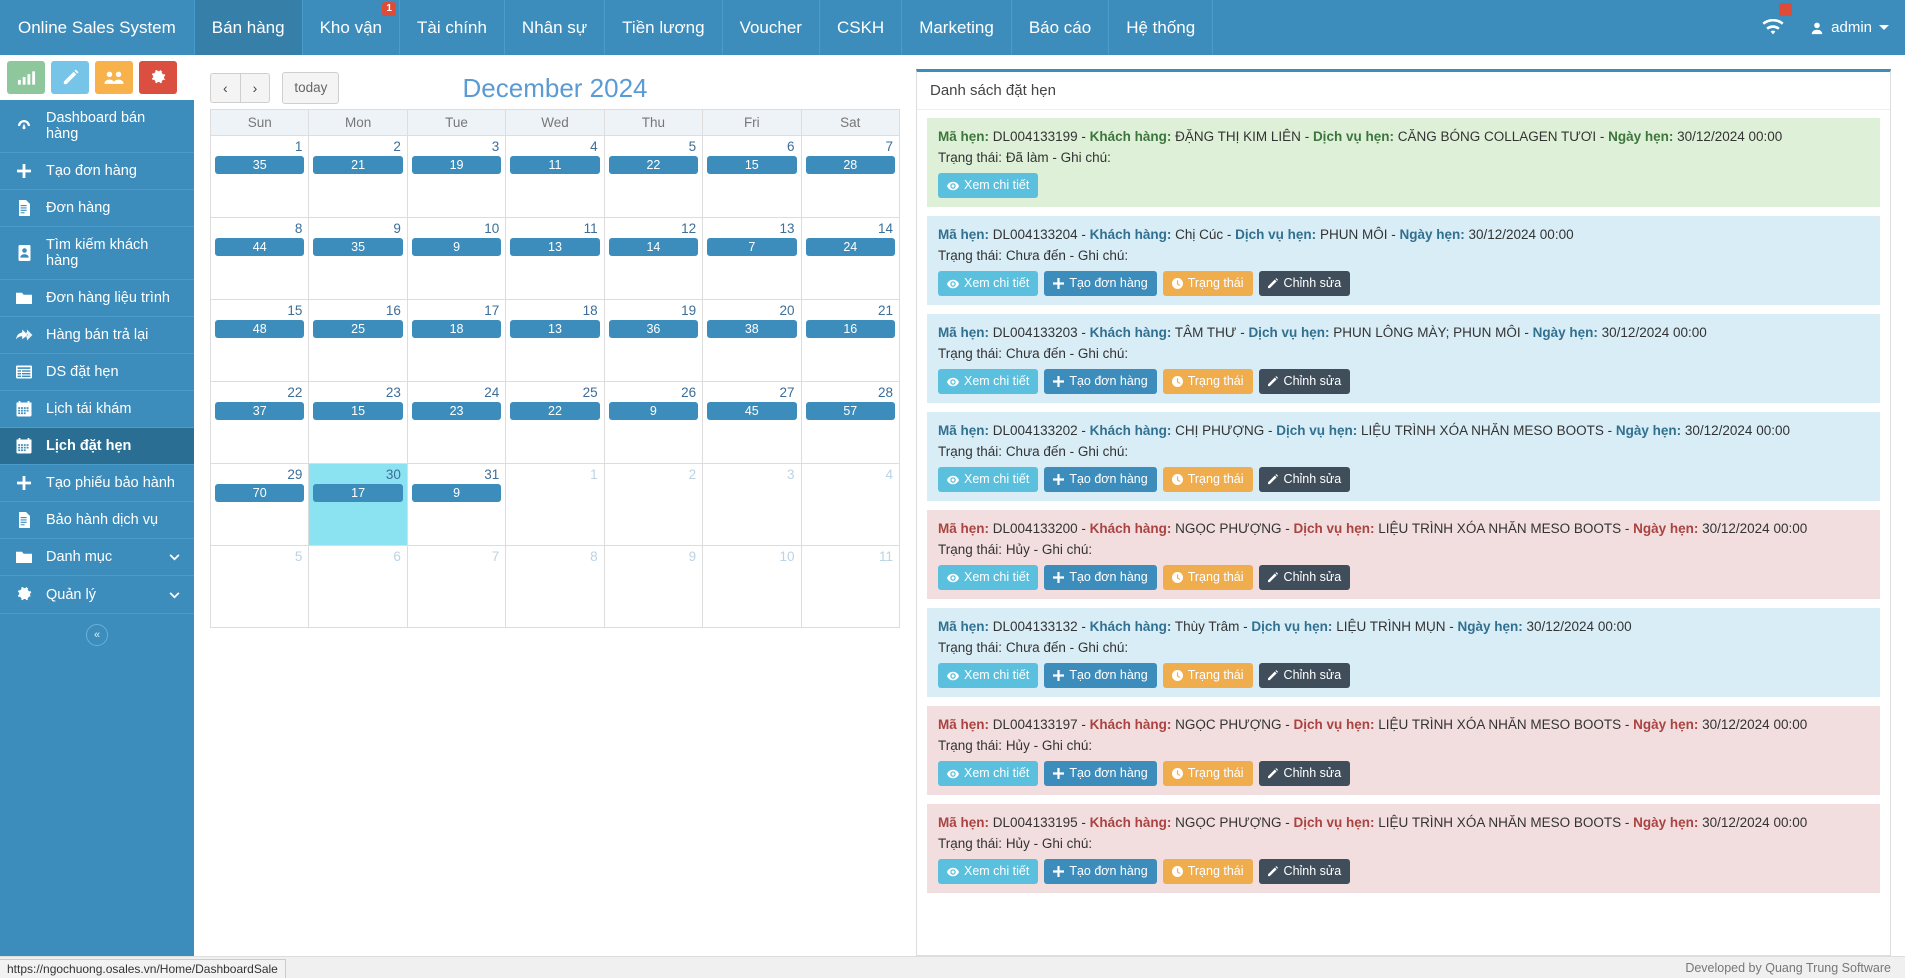 The width and height of the screenshot is (1905, 978). Describe the element at coordinates (555, 259) in the screenshot. I see `calendar-day-cell: 1113` at that location.